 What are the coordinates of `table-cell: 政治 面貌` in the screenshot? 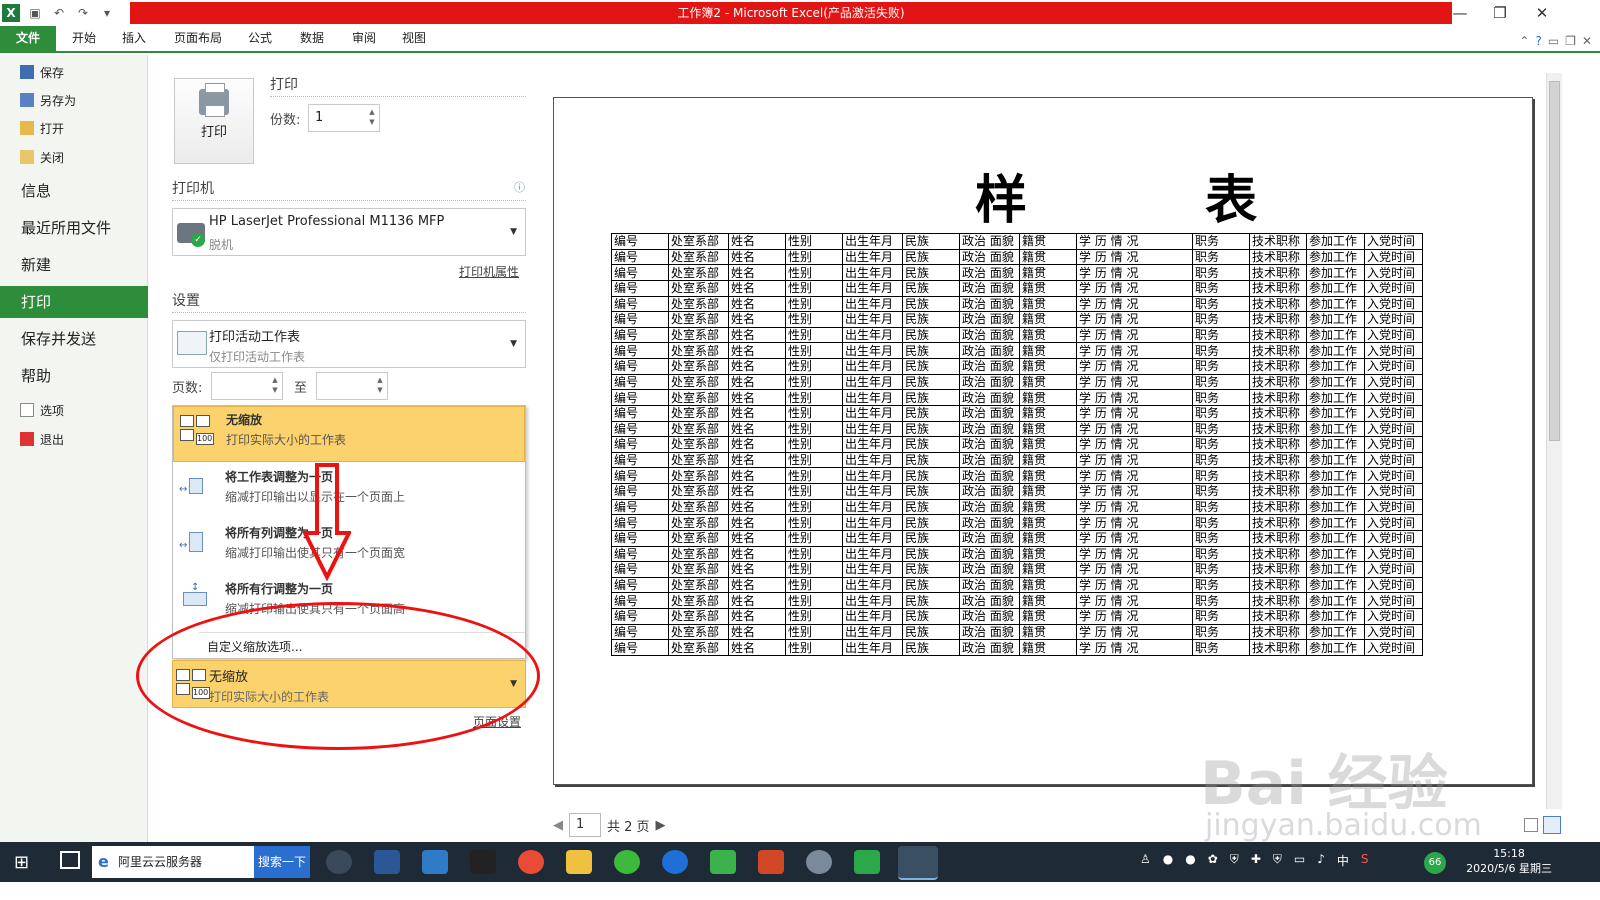 It's located at (989, 600).